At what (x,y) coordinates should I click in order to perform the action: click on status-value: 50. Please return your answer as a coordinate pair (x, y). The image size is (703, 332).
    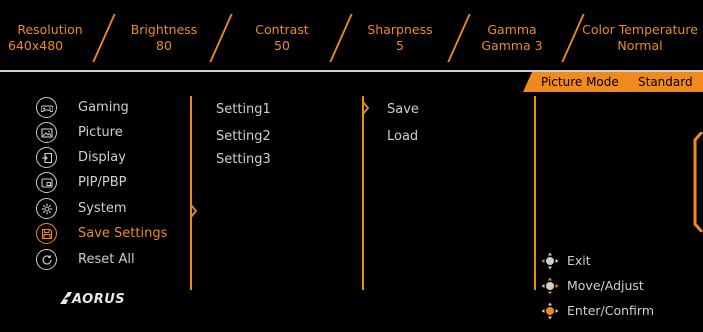
    Looking at the image, I should click on (282, 45).